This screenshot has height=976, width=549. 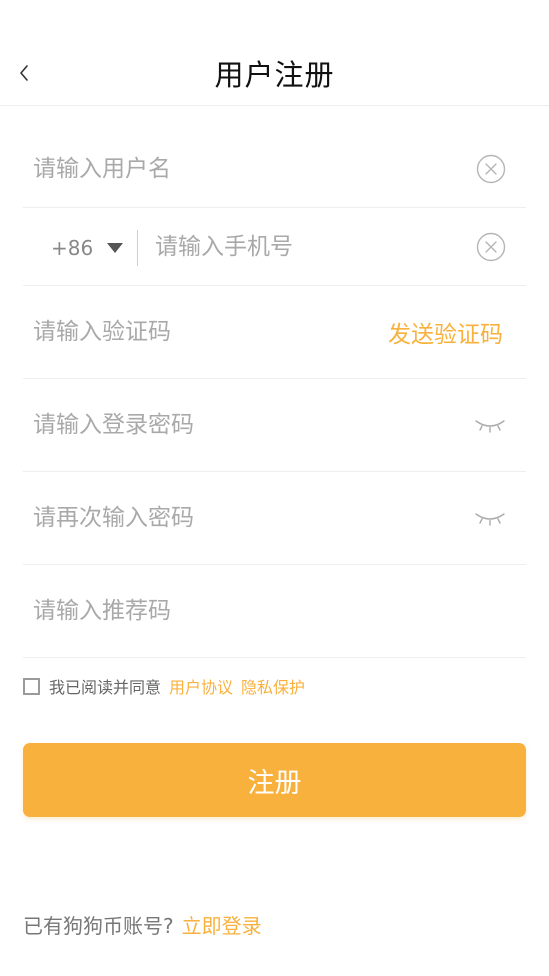 I want to click on agreement-checkbox, so click(x=31, y=686).